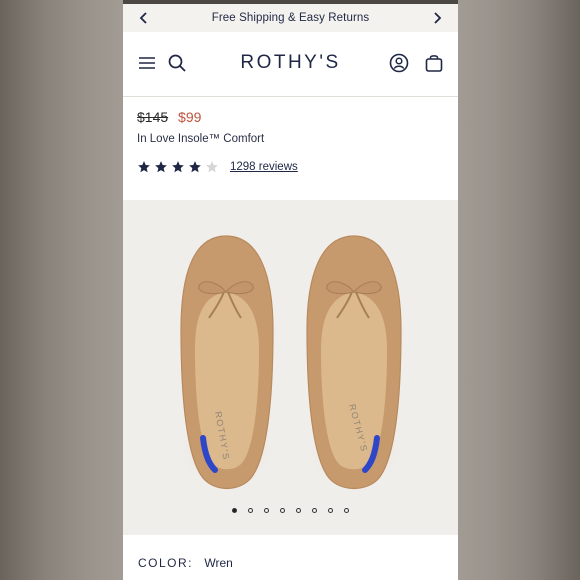 This screenshot has width=580, height=580. What do you see at coordinates (201, 139) in the screenshot?
I see `insole-feature: In Love Insole™ Comfort` at bounding box center [201, 139].